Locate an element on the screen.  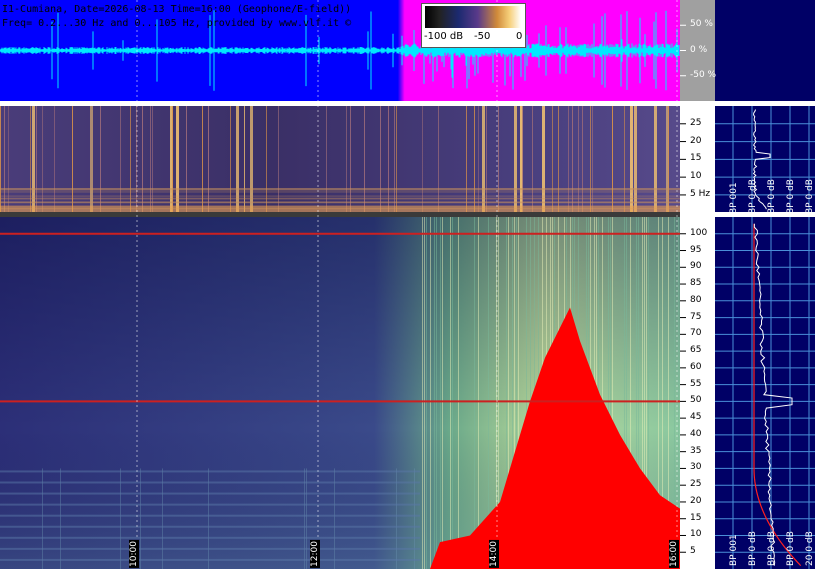
high-tick-label: 45 is located at coordinates (696, 417).